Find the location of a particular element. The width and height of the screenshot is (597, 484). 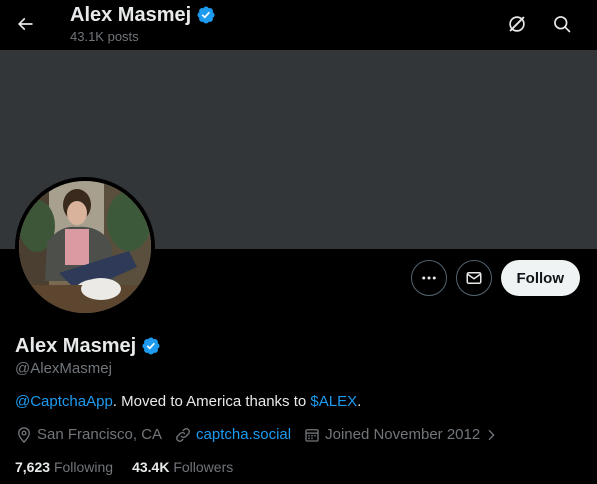

joined-text: Joined November 2012 is located at coordinates (403, 434).